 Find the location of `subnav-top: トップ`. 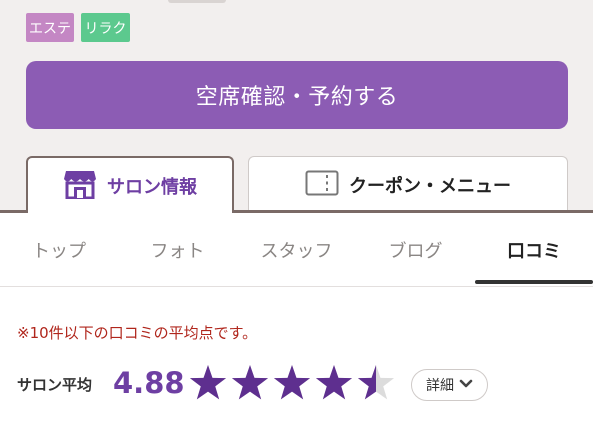

subnav-top: トップ is located at coordinates (59, 249).